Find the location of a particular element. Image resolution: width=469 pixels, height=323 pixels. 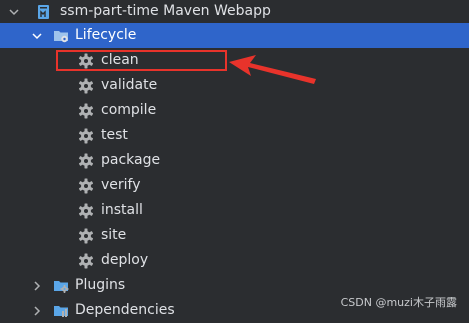

tree-item-task: test is located at coordinates (234, 135).